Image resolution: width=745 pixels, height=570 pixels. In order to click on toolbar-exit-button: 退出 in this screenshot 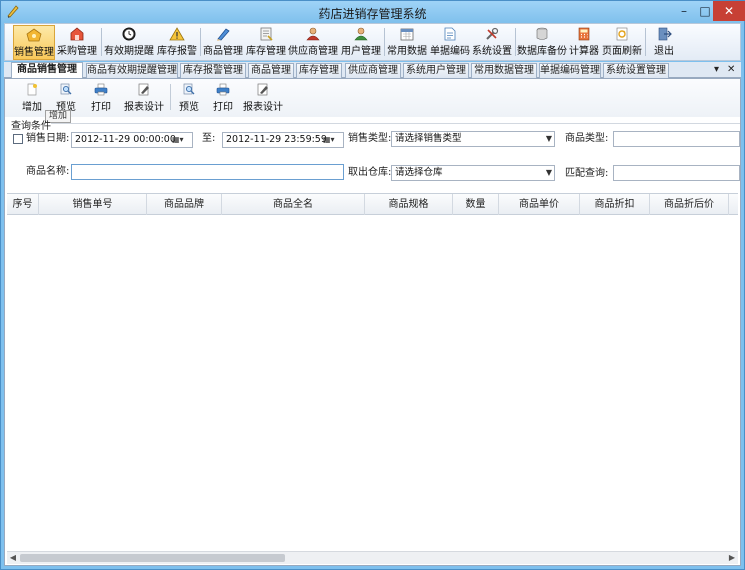, I will do `click(664, 42)`.